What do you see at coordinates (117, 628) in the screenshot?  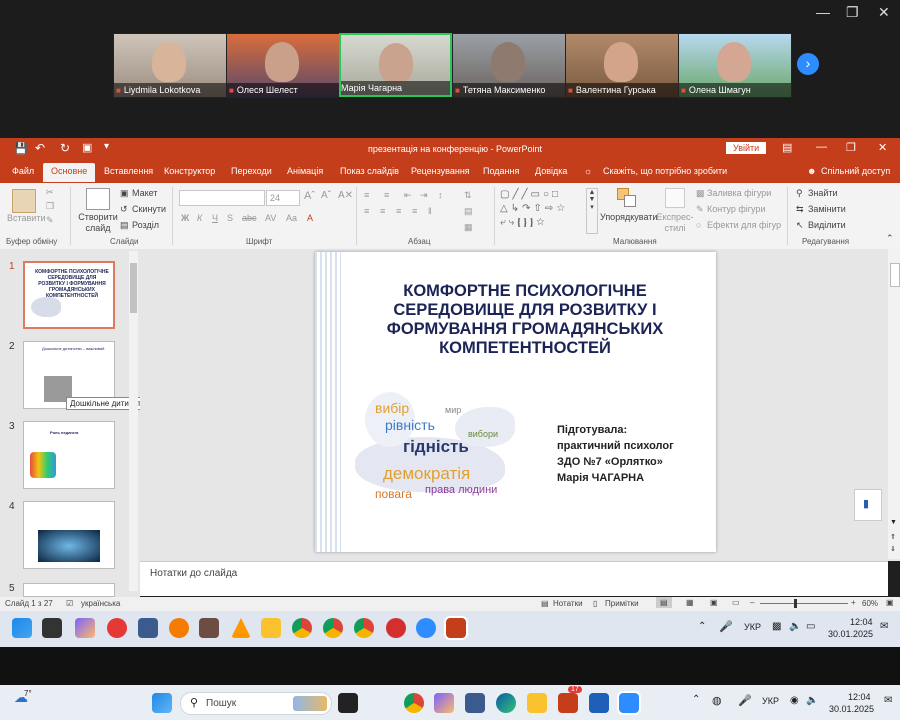 I see `opera-icon` at bounding box center [117, 628].